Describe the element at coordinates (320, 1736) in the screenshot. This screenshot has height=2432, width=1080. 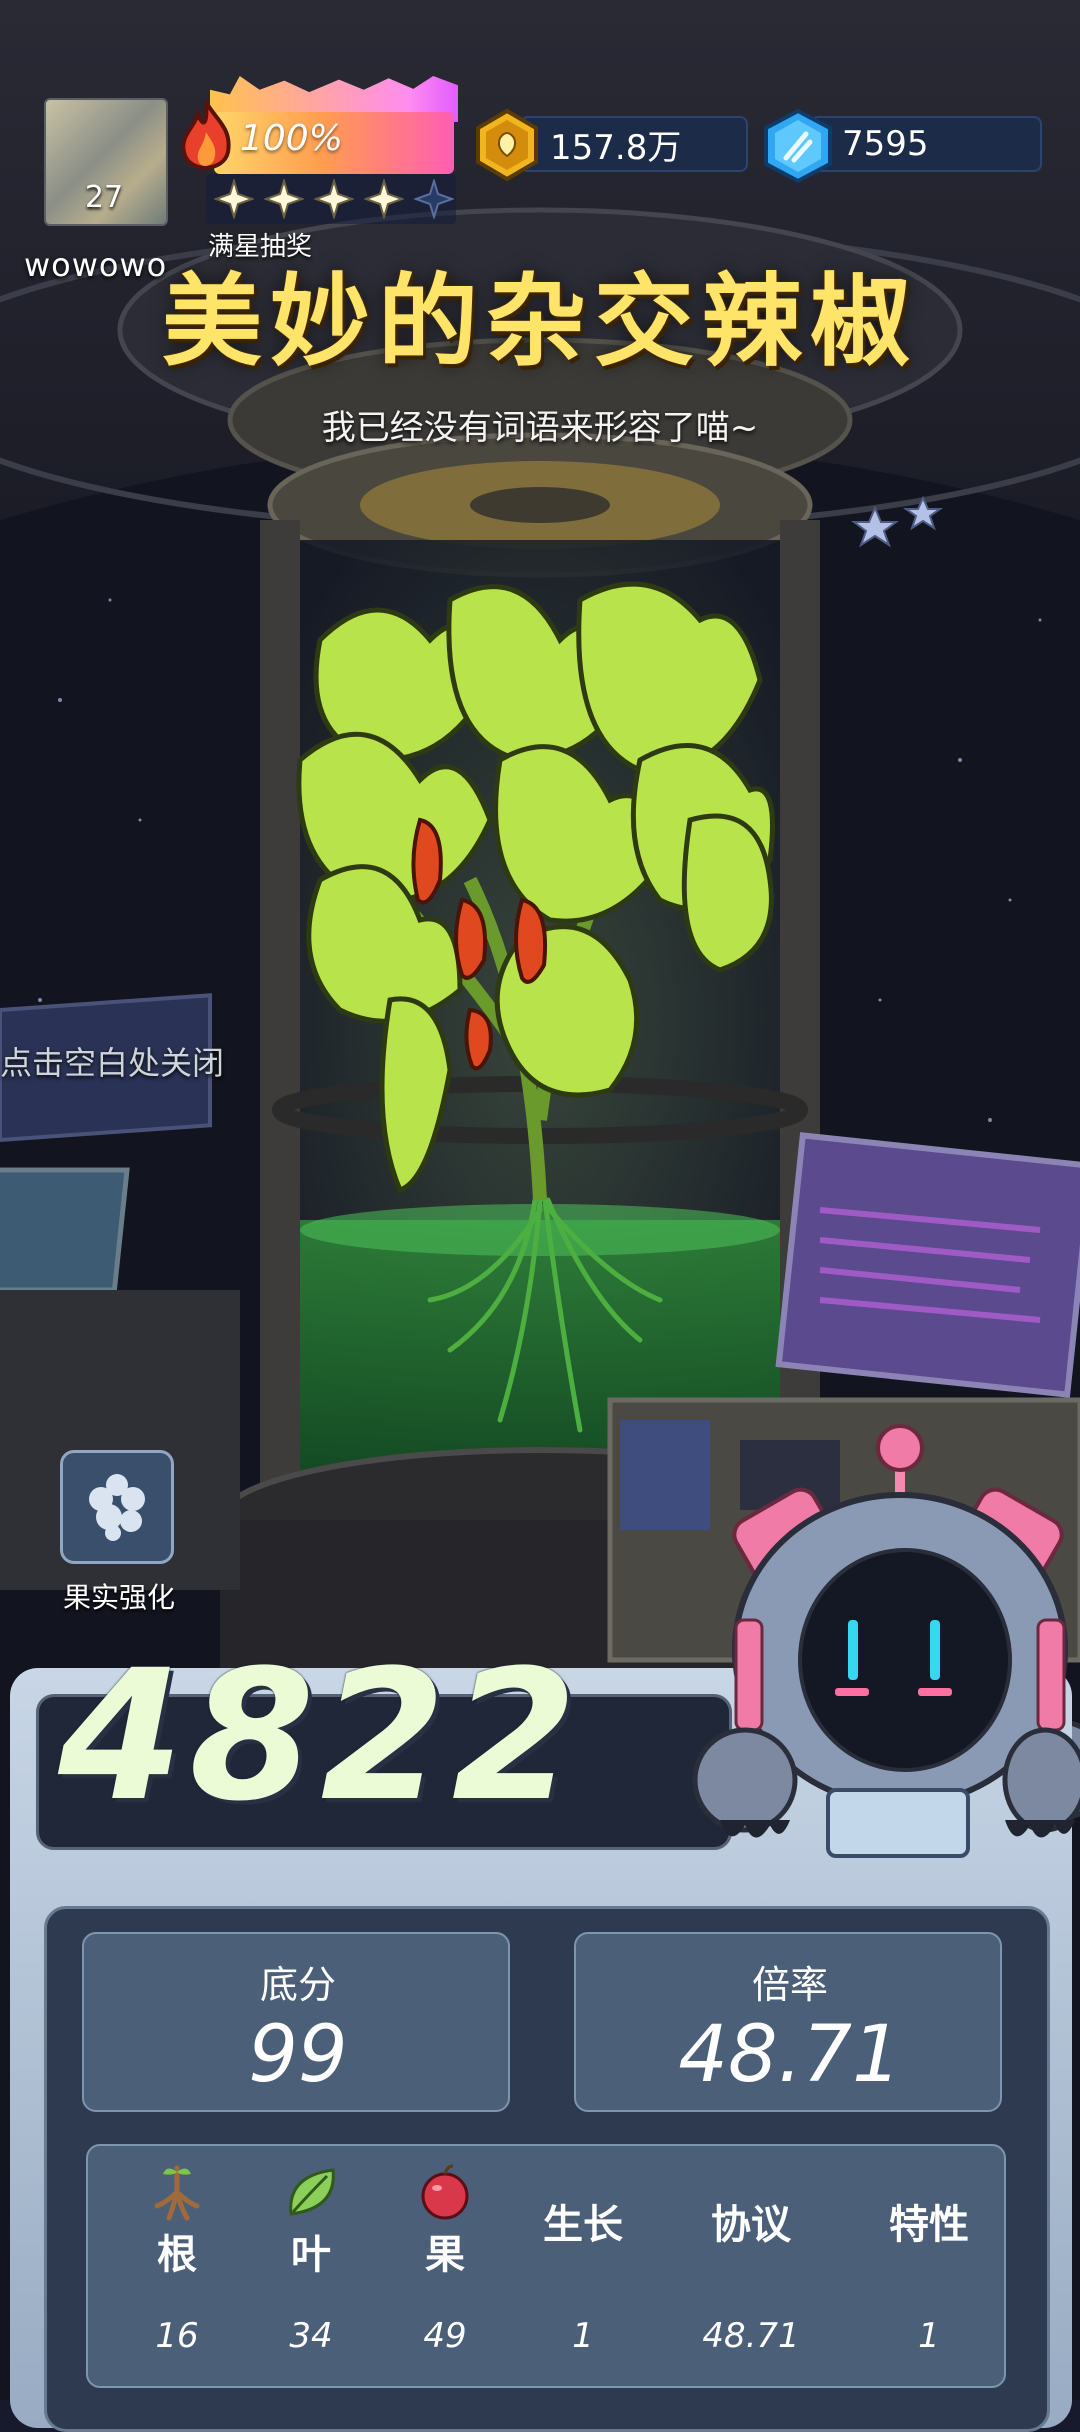
I see `total-score: 4822` at that location.